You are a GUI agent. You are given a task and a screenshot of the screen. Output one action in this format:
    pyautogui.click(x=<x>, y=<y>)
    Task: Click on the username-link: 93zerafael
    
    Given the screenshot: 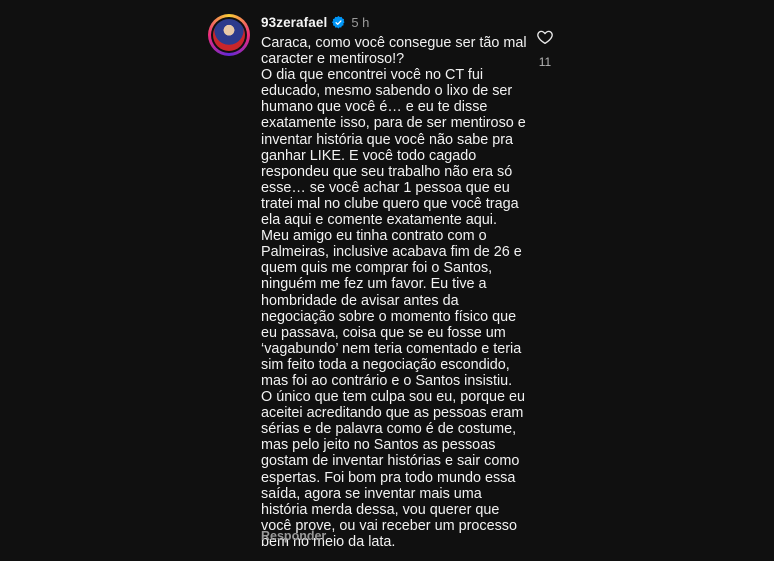 What is the action you would take?
    pyautogui.click(x=294, y=22)
    